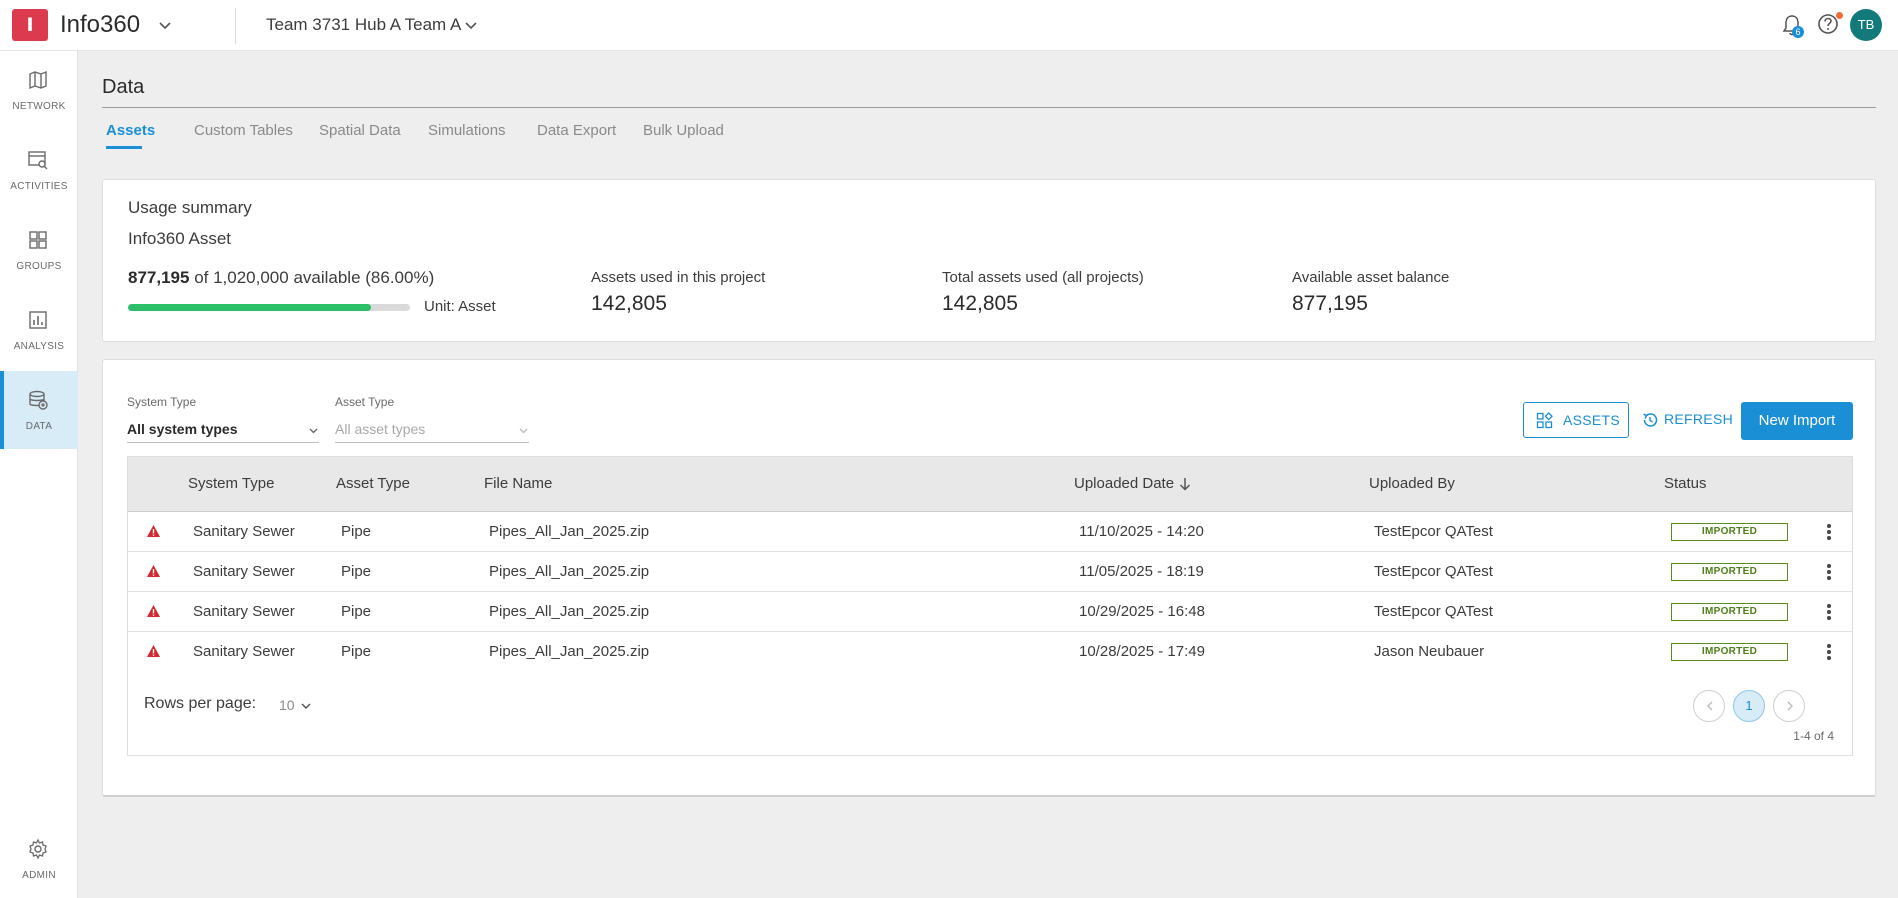 The width and height of the screenshot is (1898, 898). I want to click on next-page-button, so click(1789, 706).